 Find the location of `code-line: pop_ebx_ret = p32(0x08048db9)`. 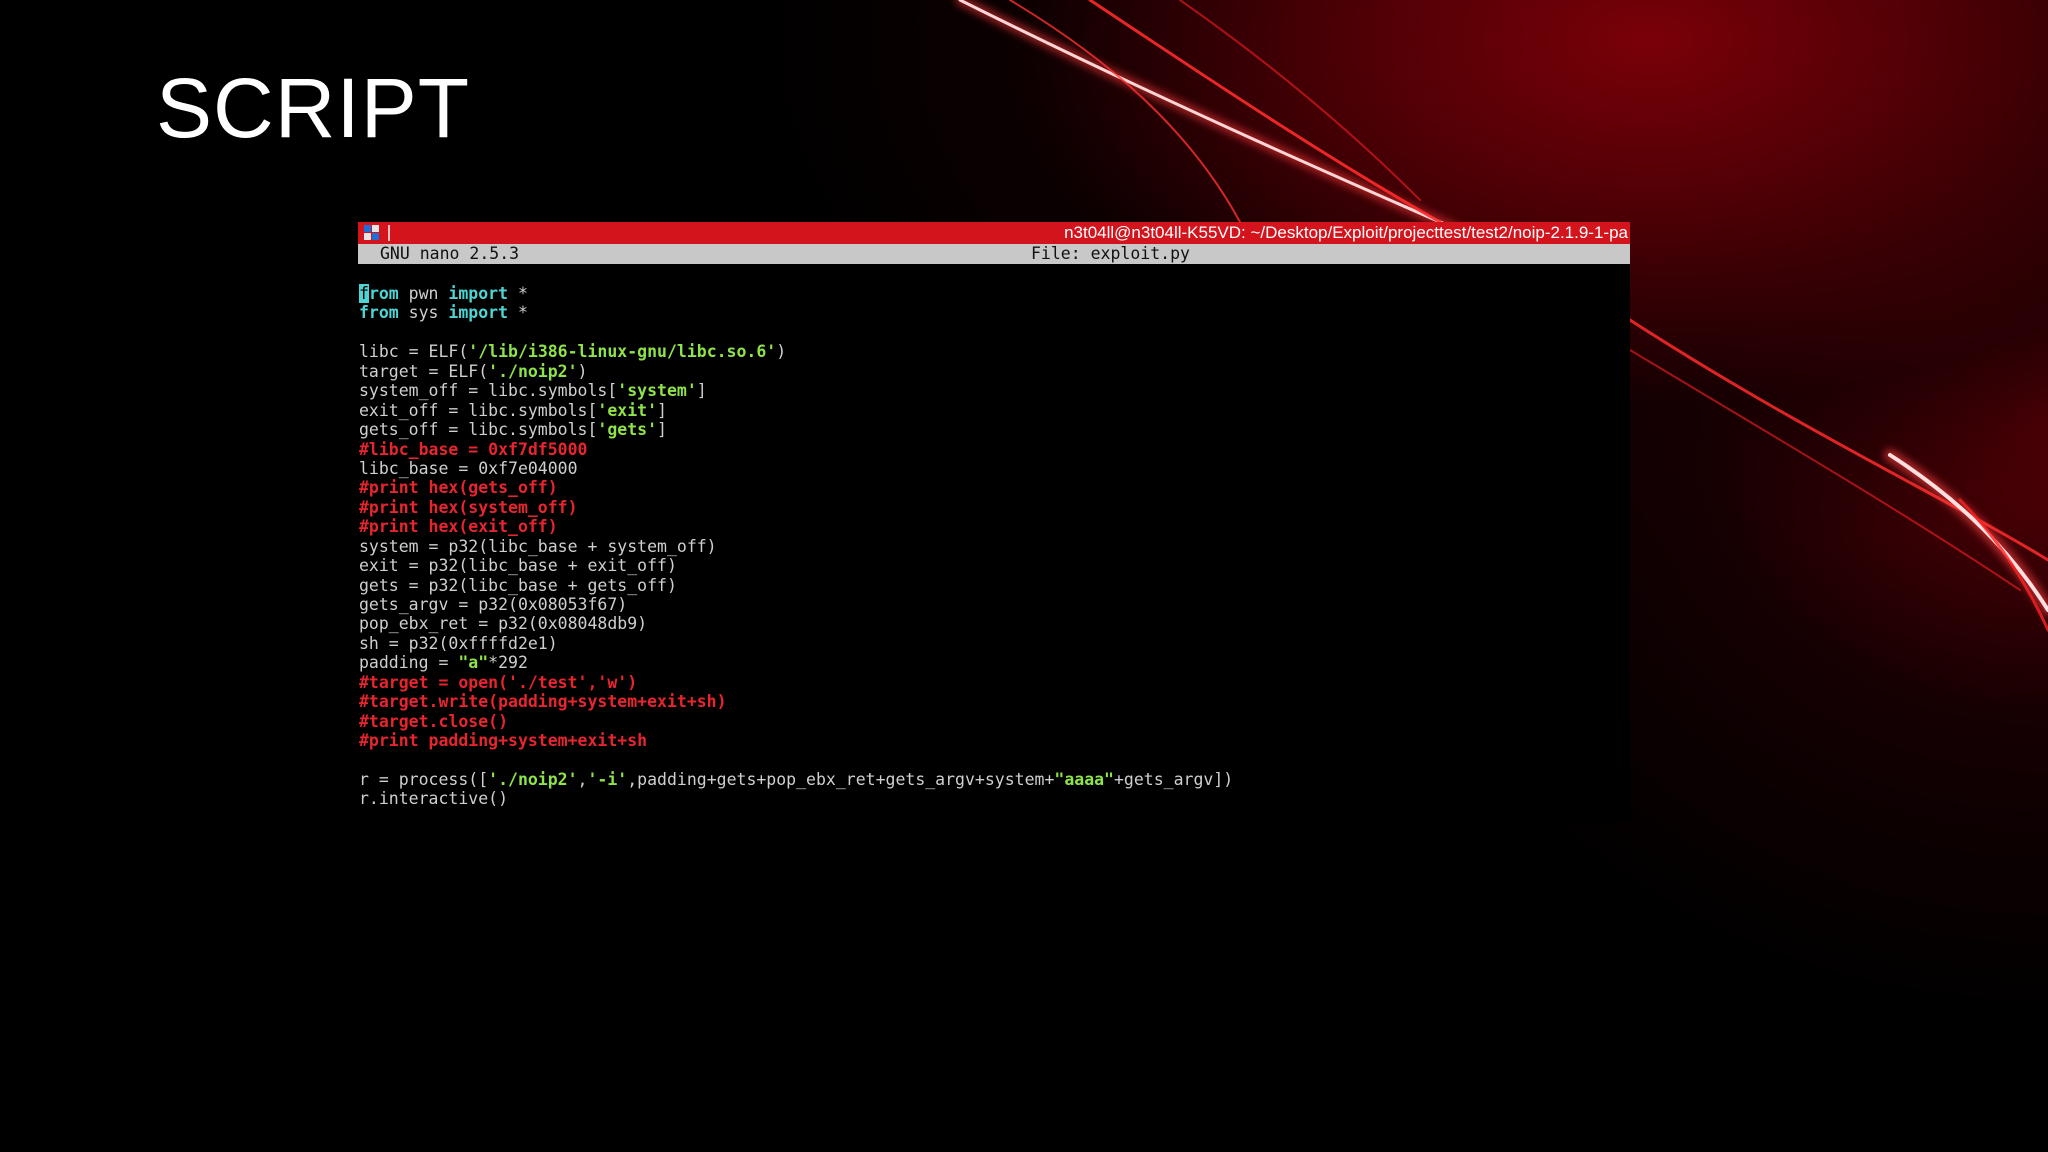

code-line: pop_ebx_ret = p32(0x08048db9) is located at coordinates (796, 623).